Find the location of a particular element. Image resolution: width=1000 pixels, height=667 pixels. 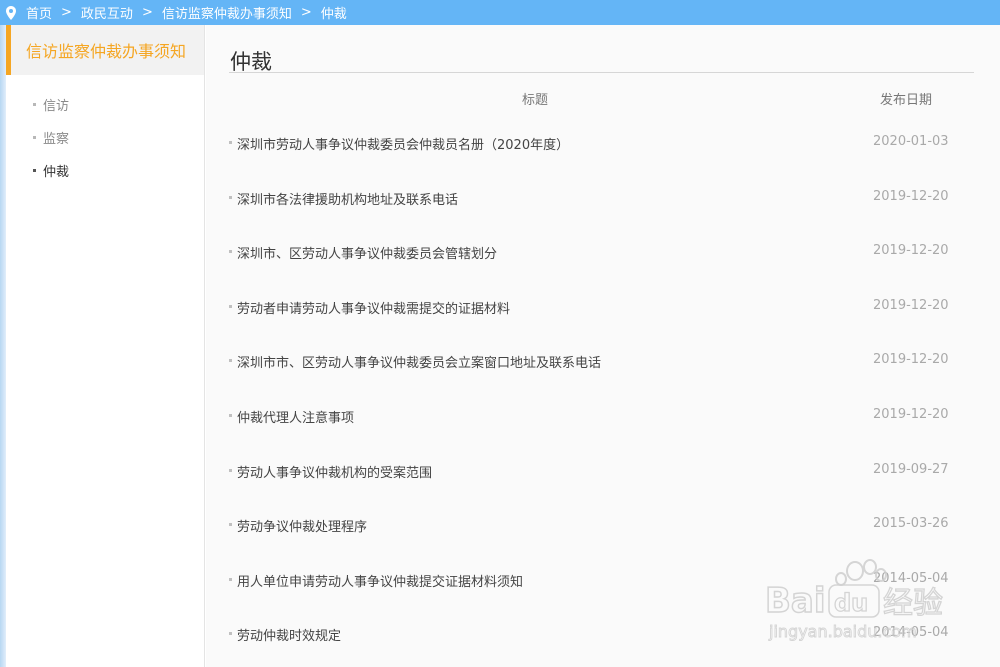

title-divider is located at coordinates (601, 72).